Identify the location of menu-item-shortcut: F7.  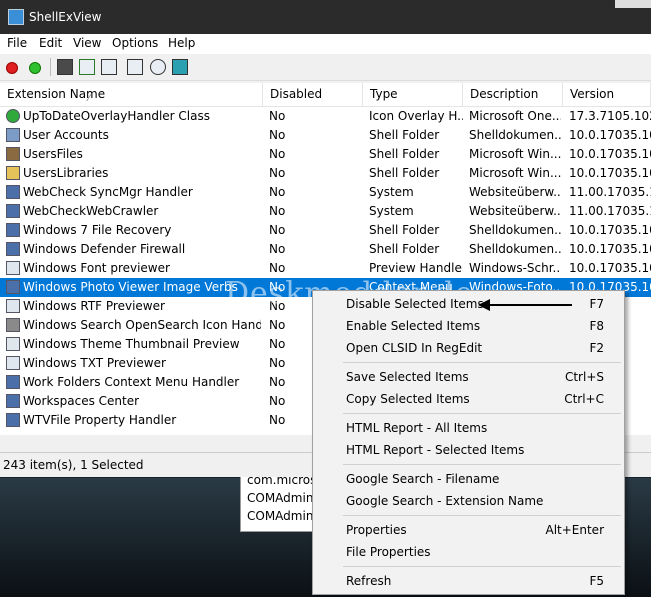
(596, 304).